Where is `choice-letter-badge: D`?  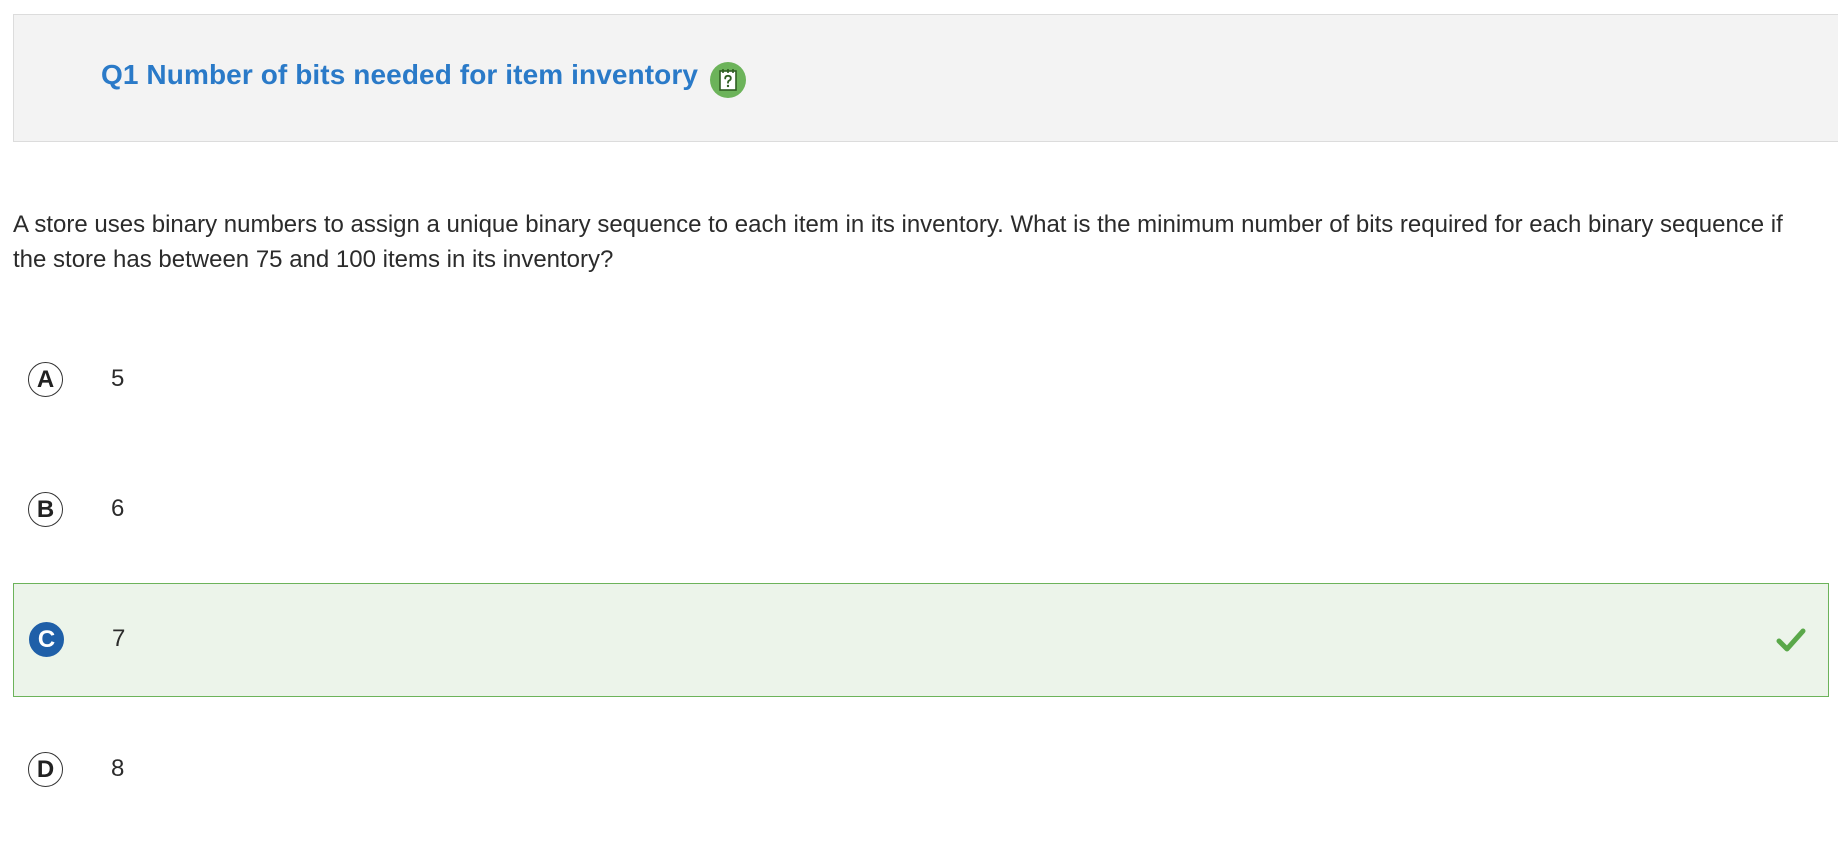
choice-letter-badge: D is located at coordinates (45, 769).